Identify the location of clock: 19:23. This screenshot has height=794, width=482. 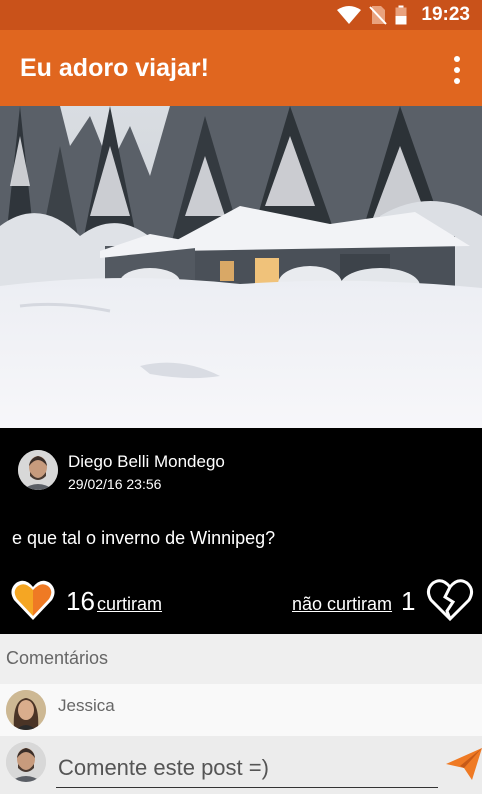
(445, 14).